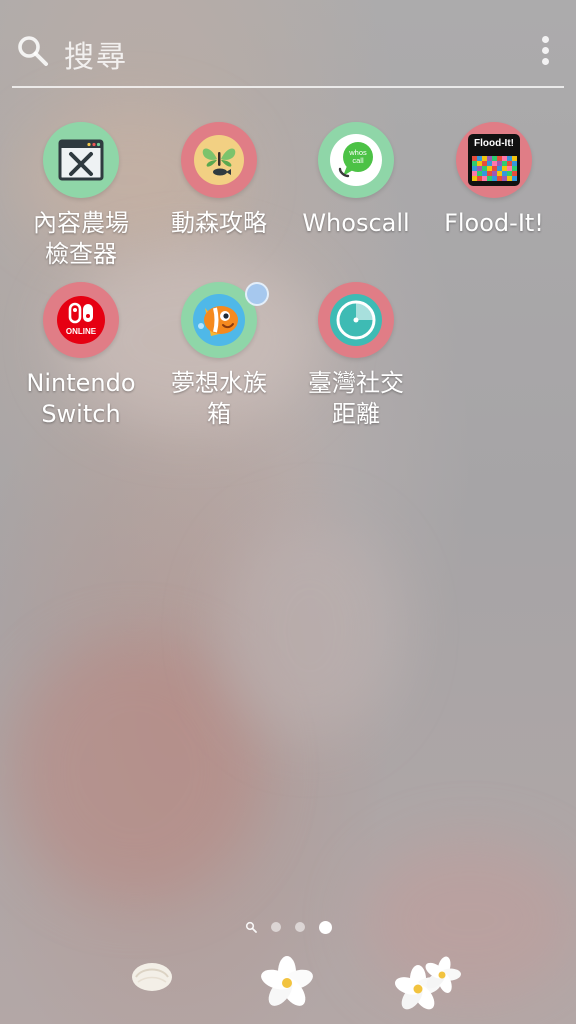 The height and width of the screenshot is (1024, 576). What do you see at coordinates (257, 294) in the screenshot?
I see `notification-badge` at bounding box center [257, 294].